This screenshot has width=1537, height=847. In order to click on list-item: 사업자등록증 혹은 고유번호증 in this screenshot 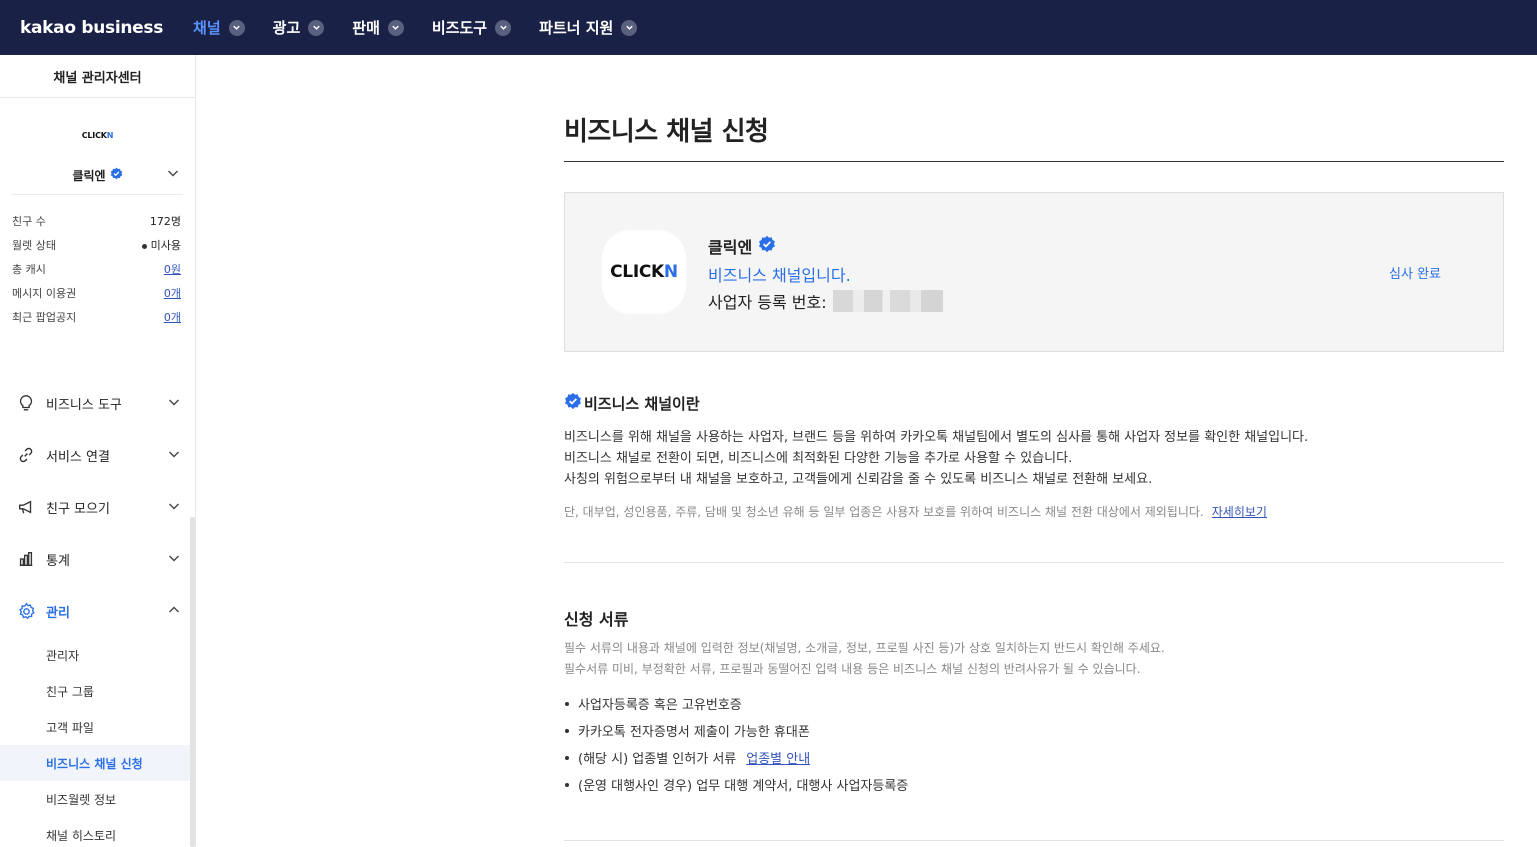, I will do `click(736, 703)`.